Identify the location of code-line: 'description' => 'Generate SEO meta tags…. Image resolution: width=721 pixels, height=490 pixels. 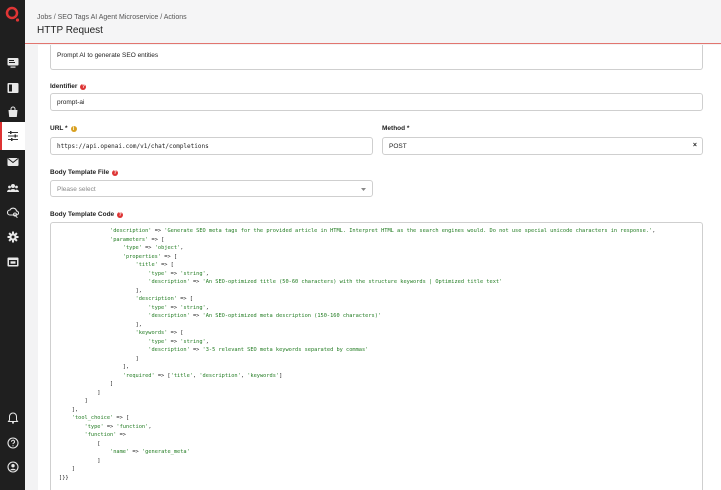
(383, 231).